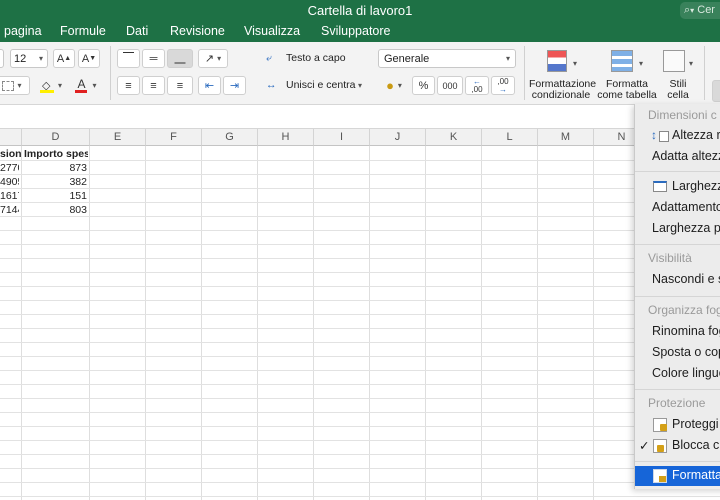  I want to click on percent-button: %, so click(423, 85).